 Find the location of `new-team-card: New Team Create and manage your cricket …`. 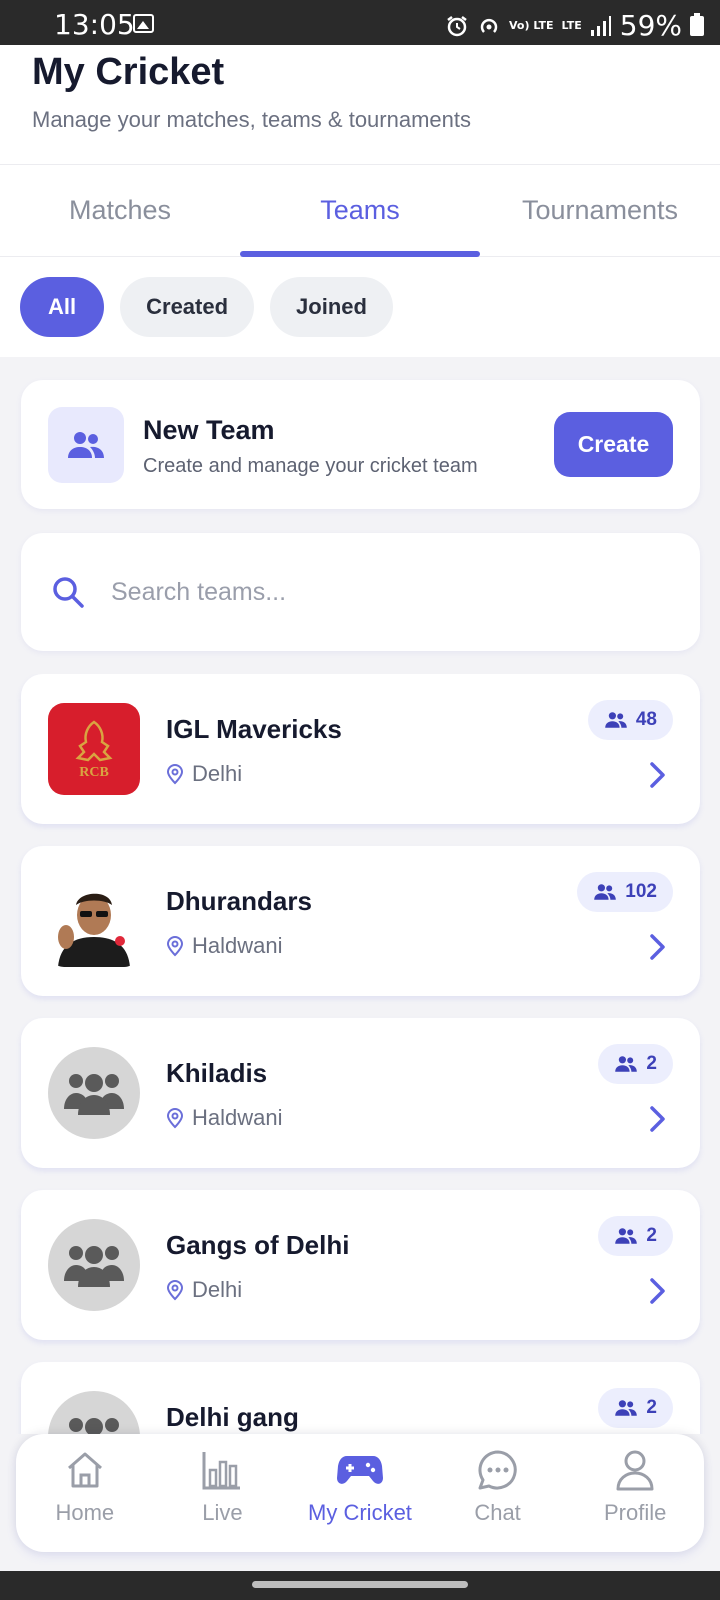

new-team-card: New Team Create and manage your cricket … is located at coordinates (360, 444).